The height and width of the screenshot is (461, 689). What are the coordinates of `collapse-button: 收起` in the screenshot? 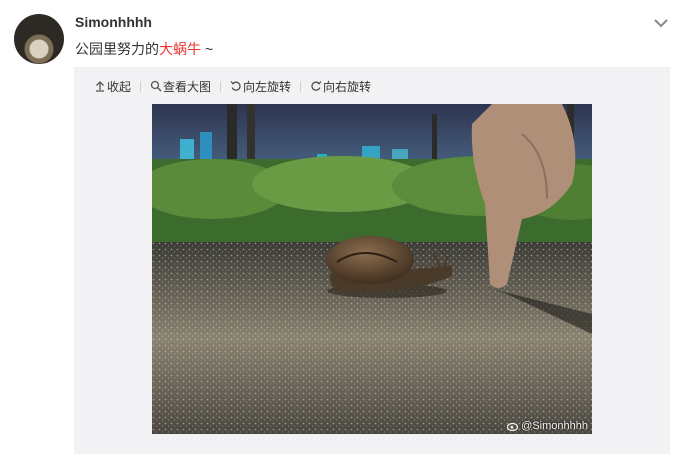 It's located at (112, 86).